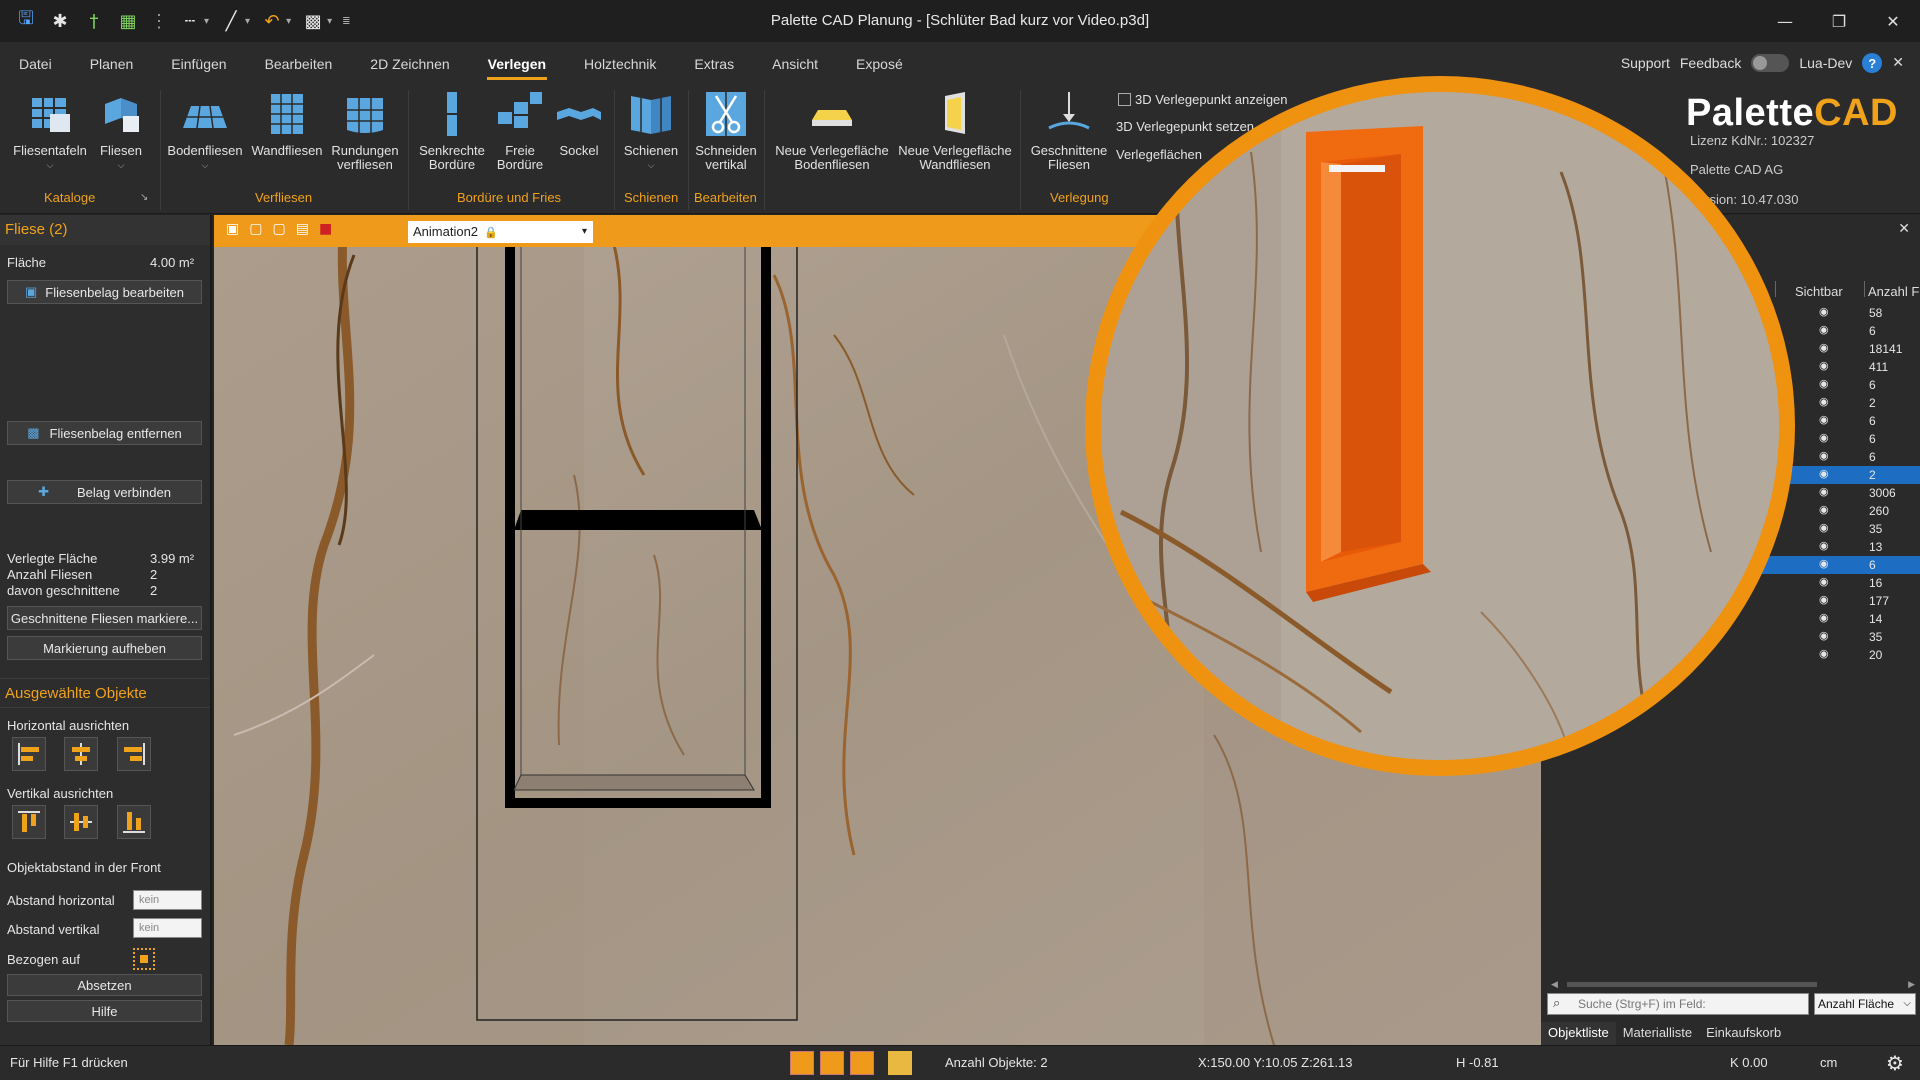 Image resolution: width=1920 pixels, height=1080 pixels. Describe the element at coordinates (1839, 21) in the screenshot. I see `restore-icon: ❐` at that location.